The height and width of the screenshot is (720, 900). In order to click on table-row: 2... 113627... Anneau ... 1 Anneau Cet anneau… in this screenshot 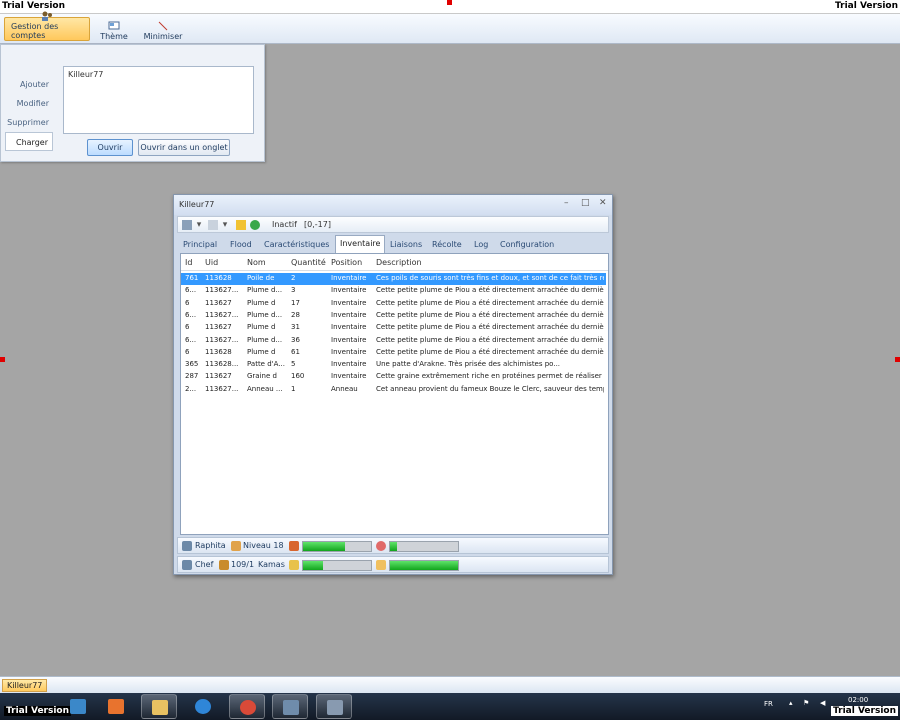, I will do `click(393, 390)`.